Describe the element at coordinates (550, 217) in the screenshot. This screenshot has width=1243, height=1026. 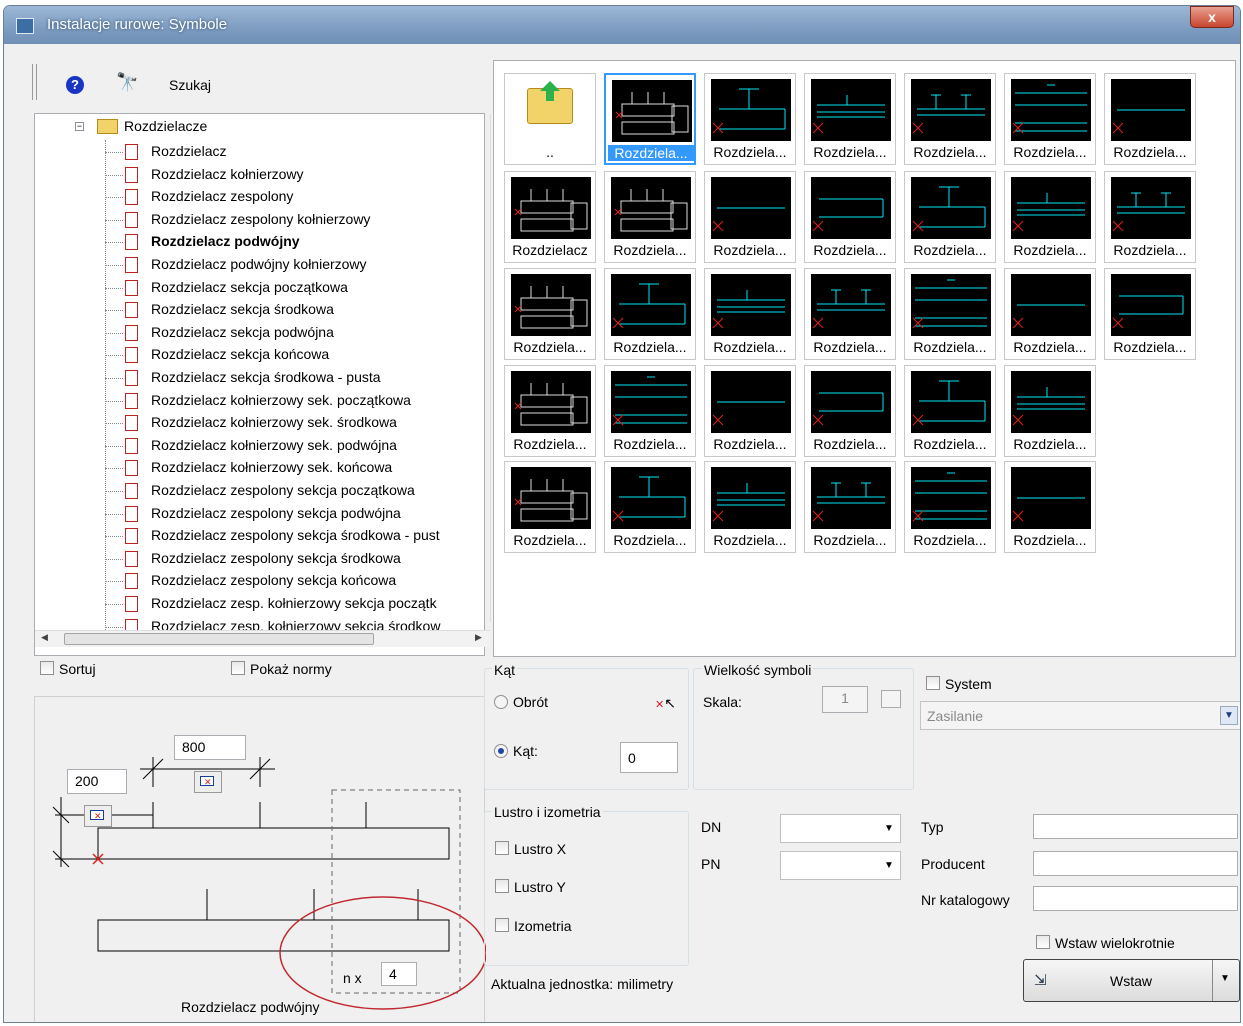
I see `symbol-tile: Rozdzielacz` at that location.